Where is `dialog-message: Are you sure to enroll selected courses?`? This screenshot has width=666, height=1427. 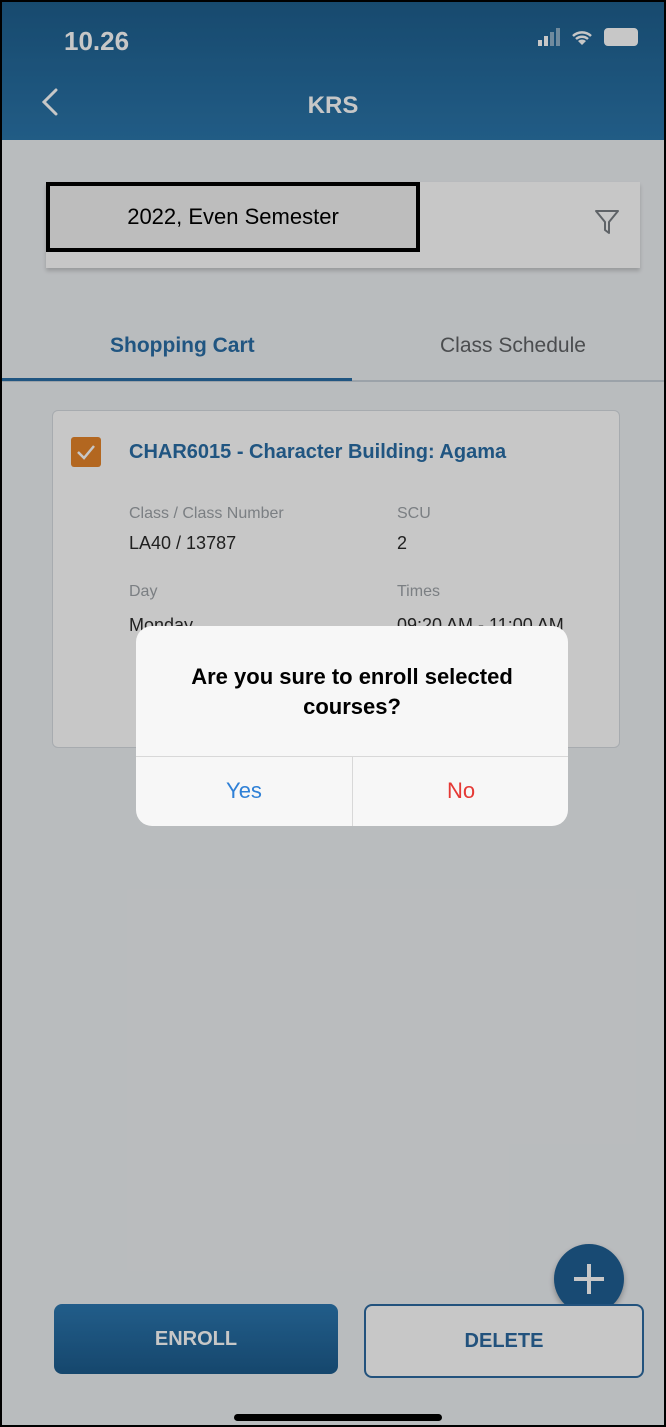
dialog-message: Are you sure to enroll selected courses? is located at coordinates (352, 691).